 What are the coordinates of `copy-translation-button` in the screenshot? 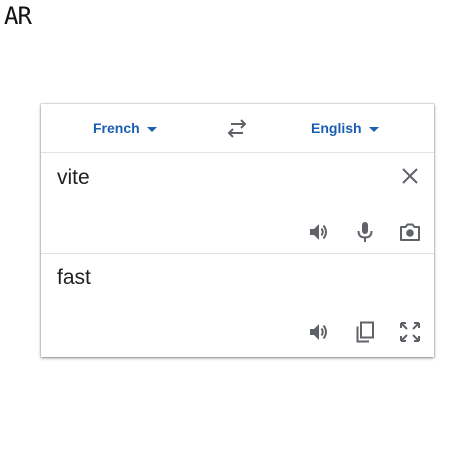 It's located at (365, 332).